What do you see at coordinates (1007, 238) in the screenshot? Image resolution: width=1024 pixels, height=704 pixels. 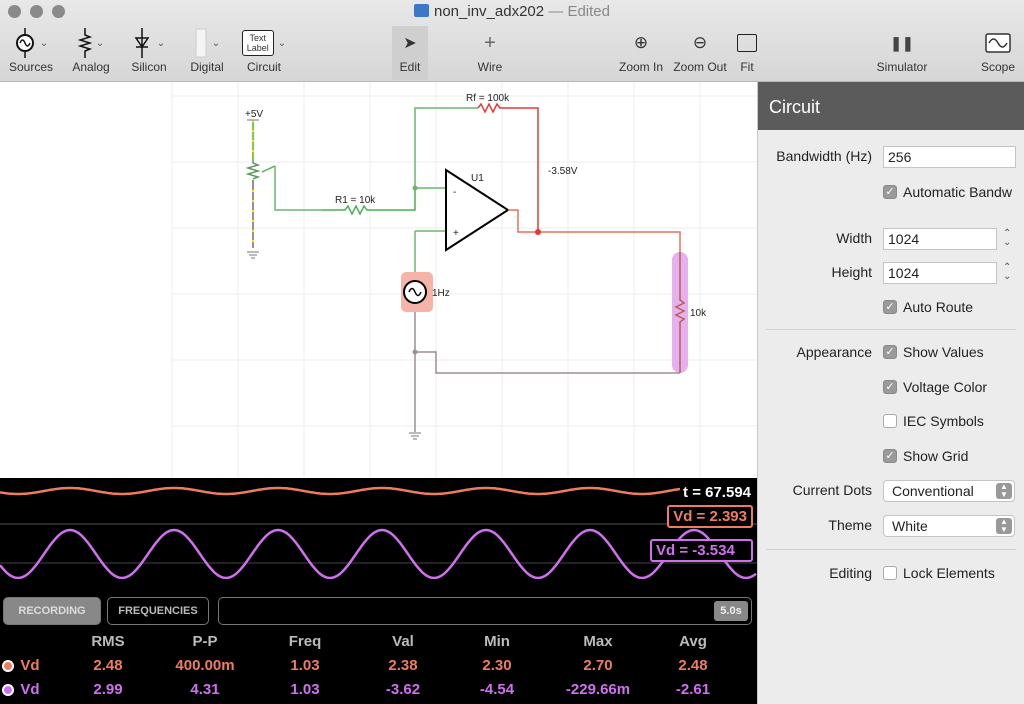 I see `width-stepper: ⌃ ⌄` at bounding box center [1007, 238].